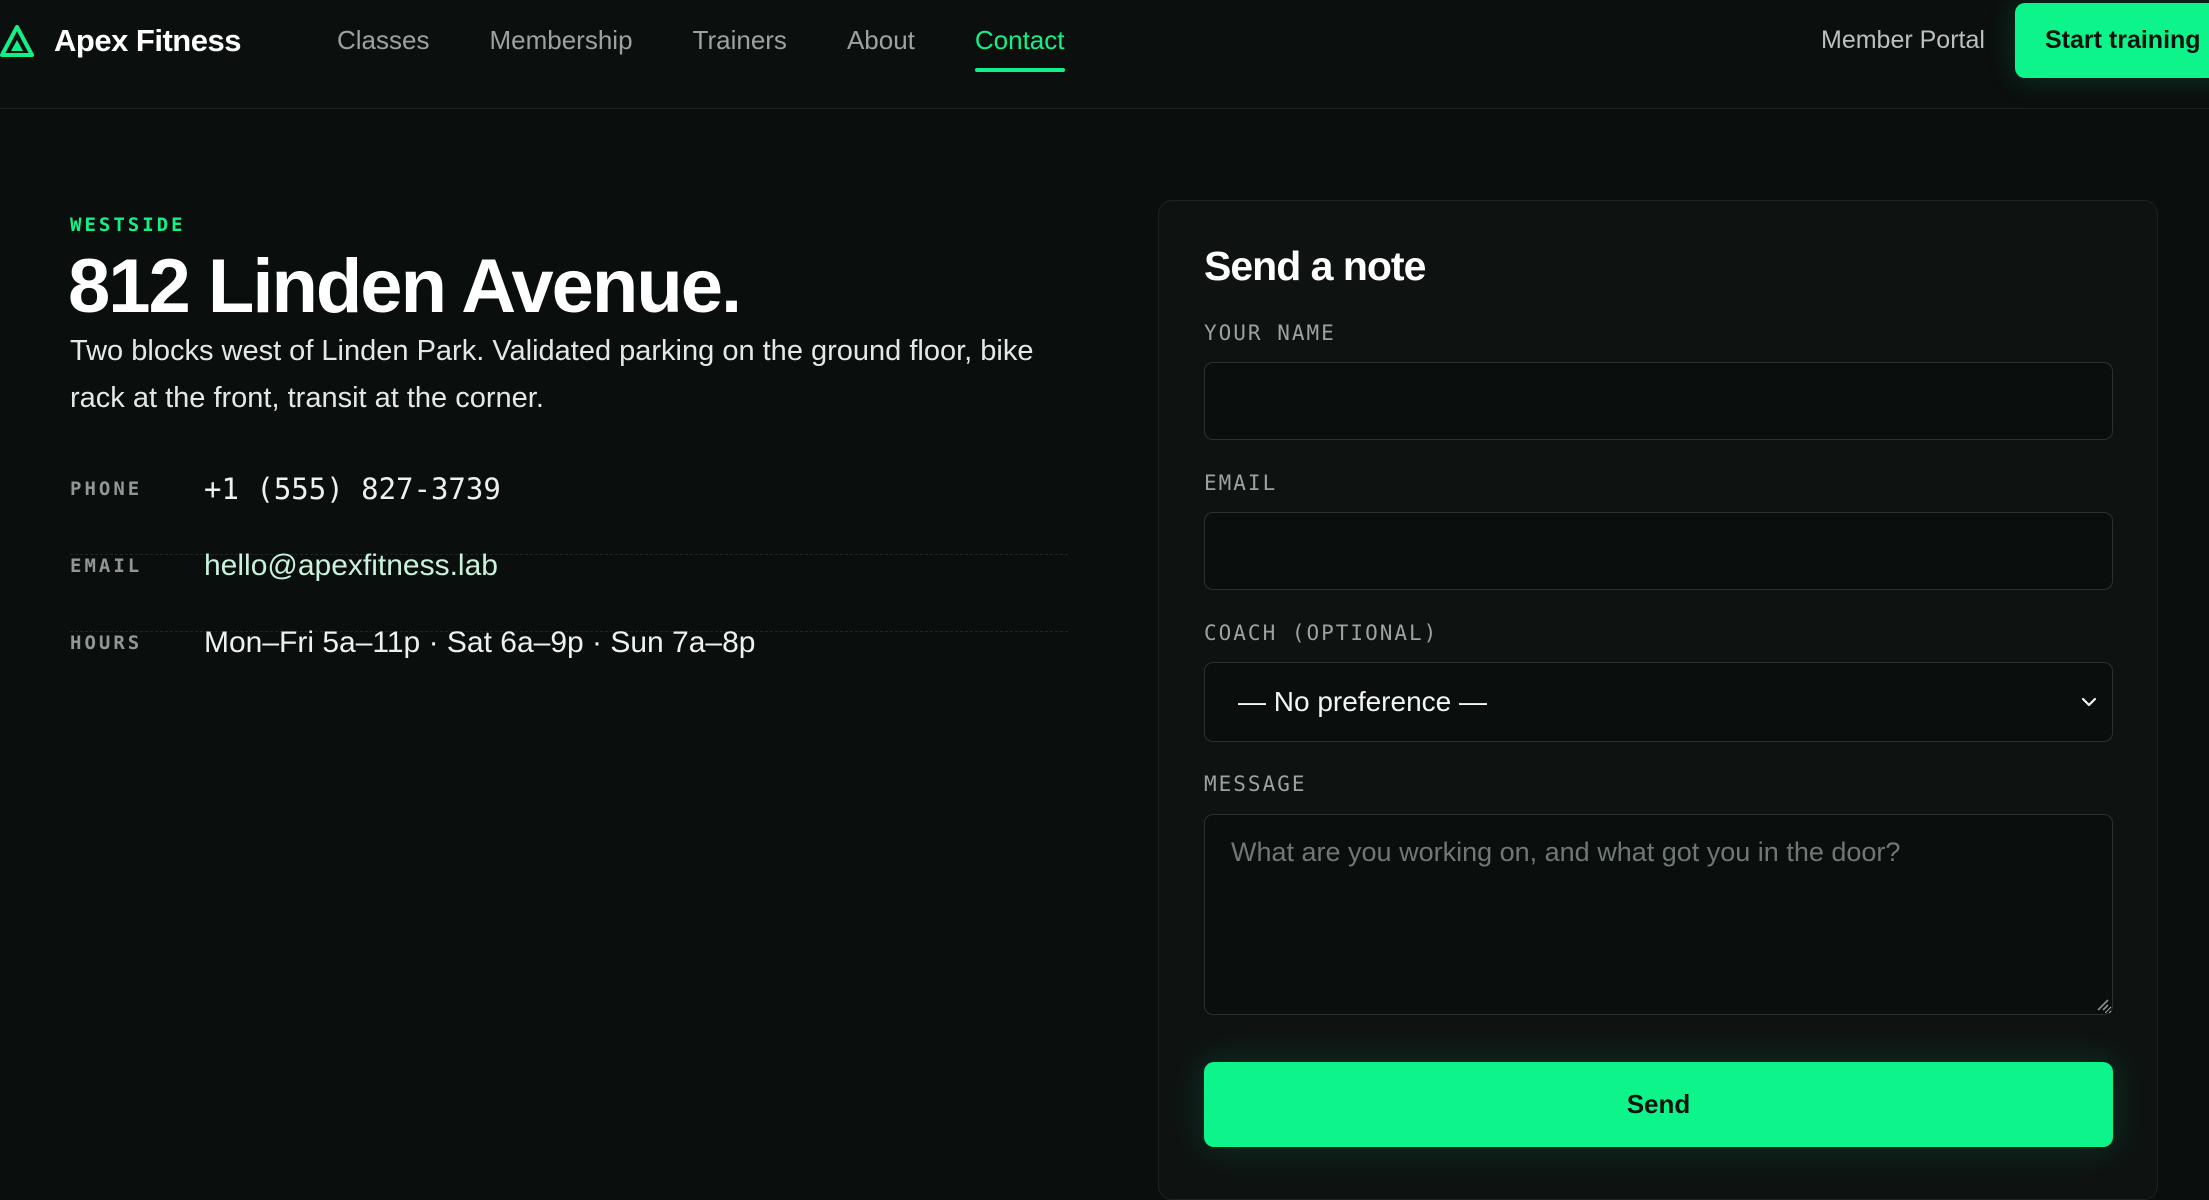 The height and width of the screenshot is (1200, 2209). I want to click on hours-label: HOURS, so click(106, 643).